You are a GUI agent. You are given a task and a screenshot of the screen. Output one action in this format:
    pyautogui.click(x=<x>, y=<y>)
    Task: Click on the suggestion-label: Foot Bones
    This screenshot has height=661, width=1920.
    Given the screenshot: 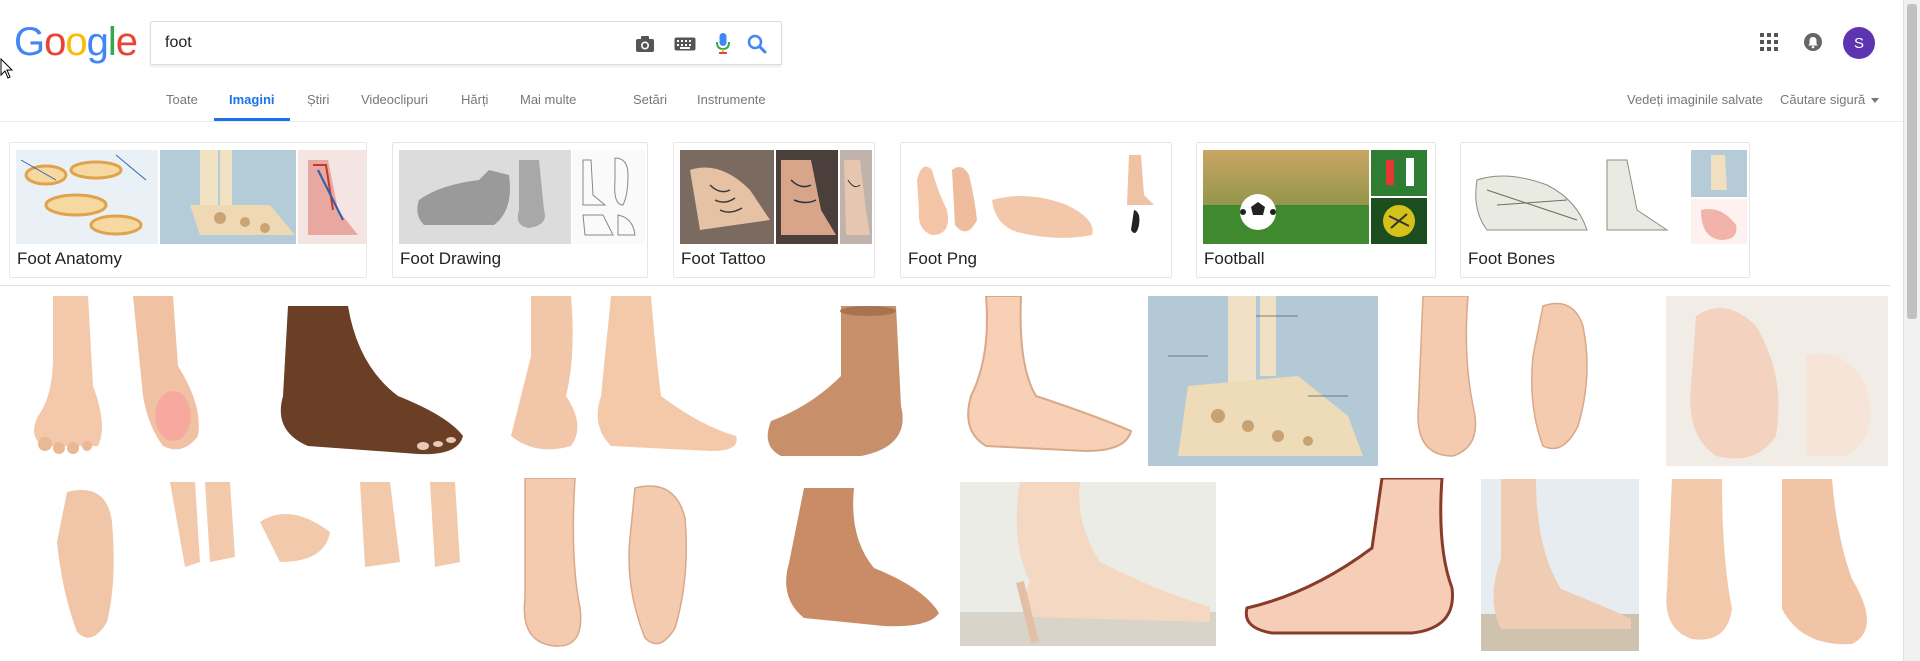 What is the action you would take?
    pyautogui.click(x=1511, y=258)
    